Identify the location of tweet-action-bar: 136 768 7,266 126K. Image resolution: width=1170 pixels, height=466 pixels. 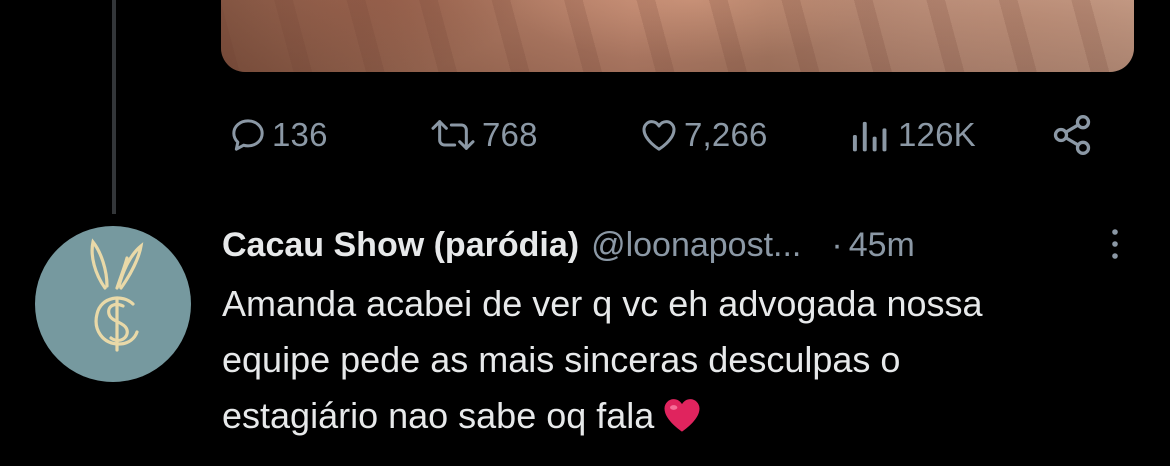
(585, 135).